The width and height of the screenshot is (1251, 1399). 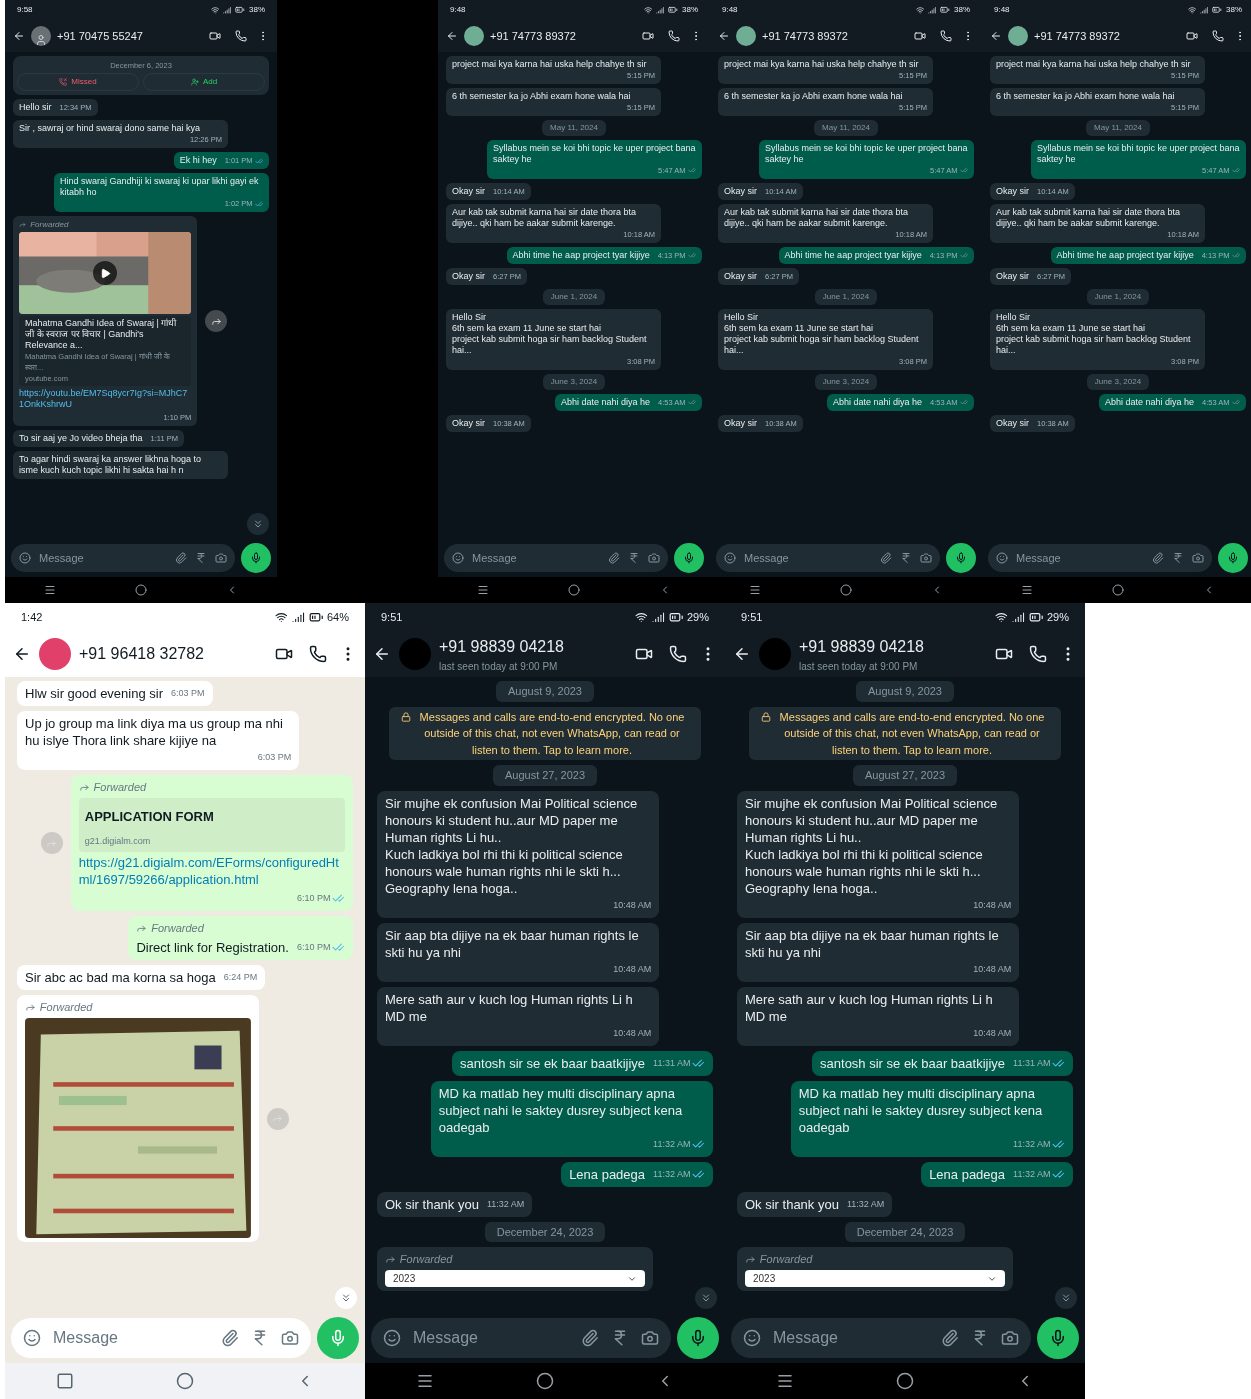 I want to click on message-text: Hello sir, so click(x=35, y=108).